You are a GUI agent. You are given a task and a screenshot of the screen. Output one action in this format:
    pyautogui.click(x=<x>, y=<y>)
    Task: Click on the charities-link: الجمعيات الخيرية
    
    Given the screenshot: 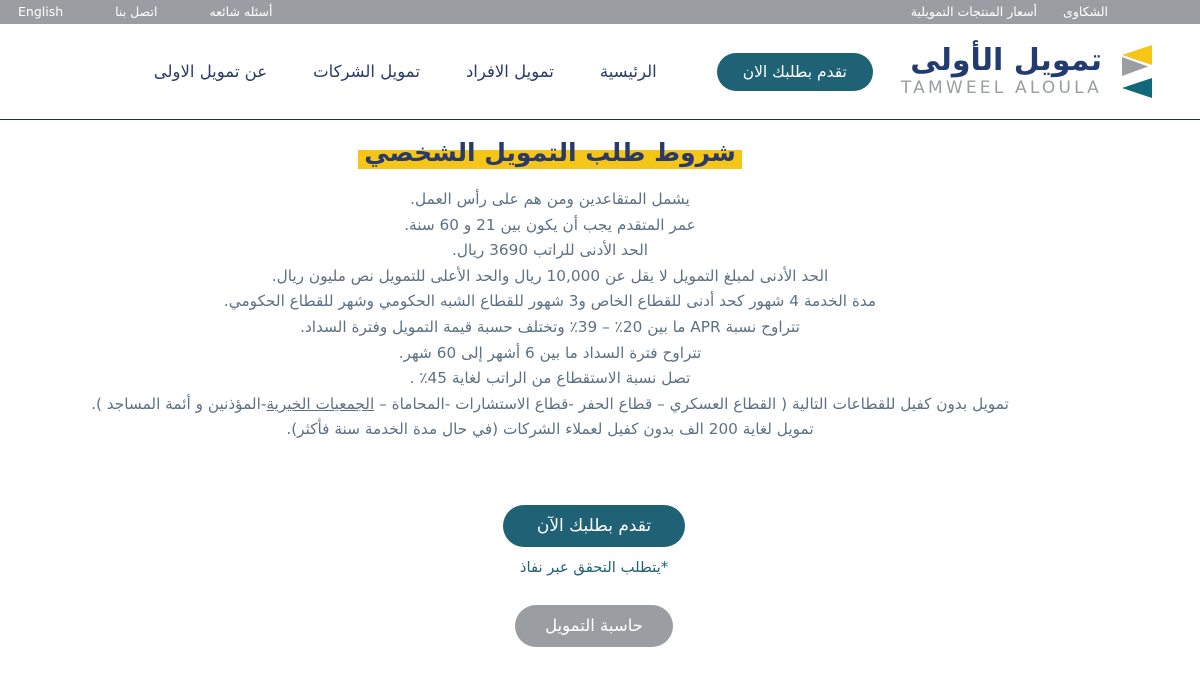 What is the action you would take?
    pyautogui.click(x=320, y=404)
    